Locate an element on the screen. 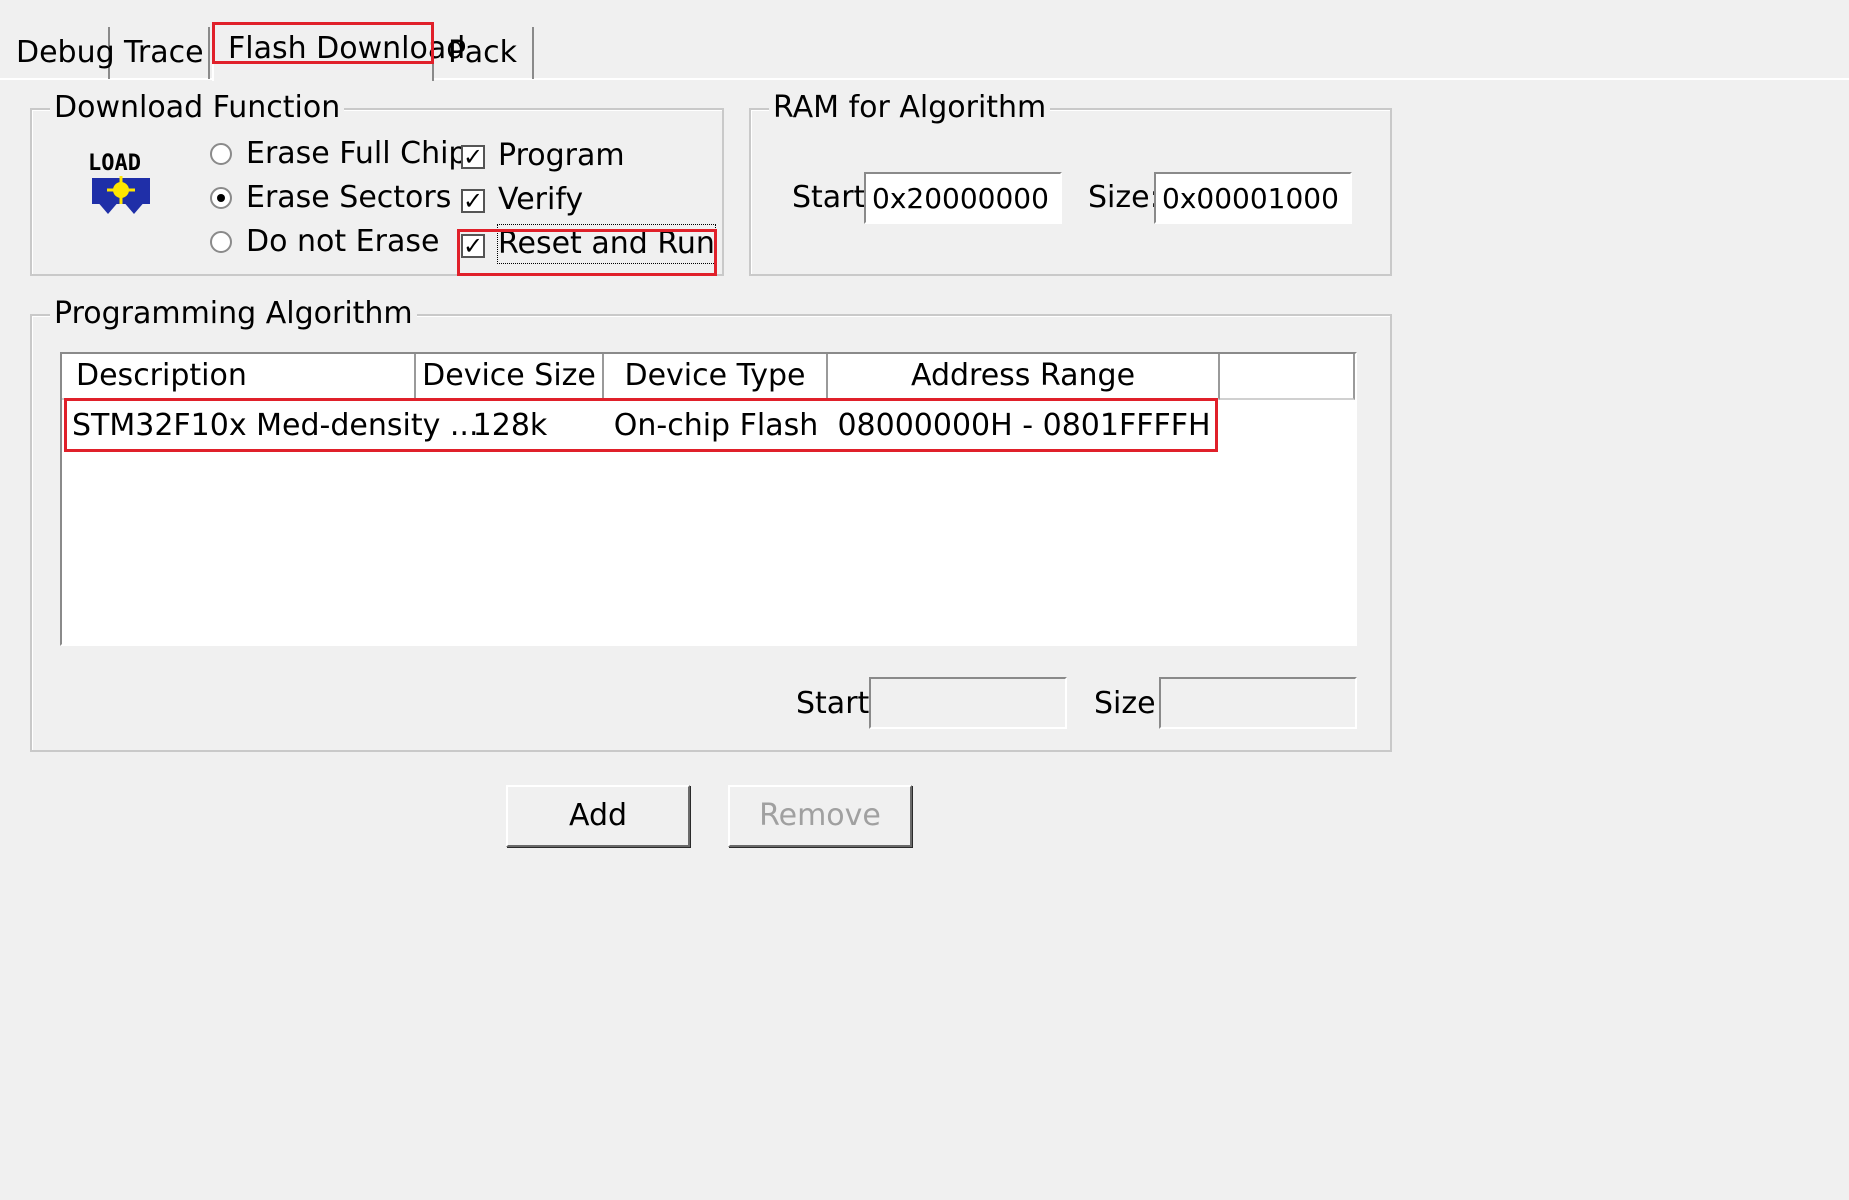  algo-size-label: Size: is located at coordinates (1130, 703).